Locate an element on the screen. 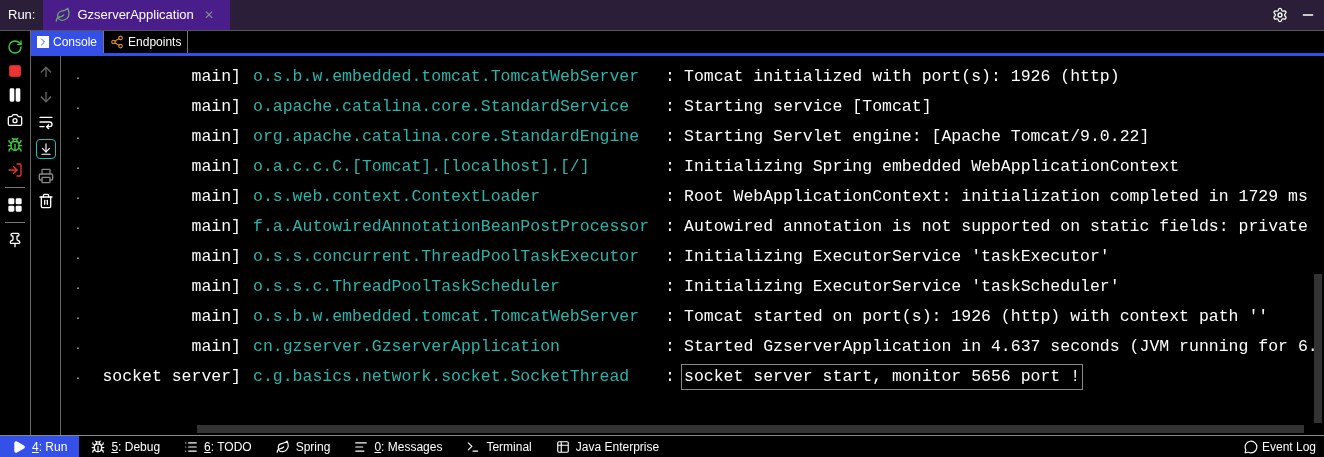 Image resolution: width=1324 pixels, height=457 pixels. tool-window-tab: 6: TODO is located at coordinates (218, 446).